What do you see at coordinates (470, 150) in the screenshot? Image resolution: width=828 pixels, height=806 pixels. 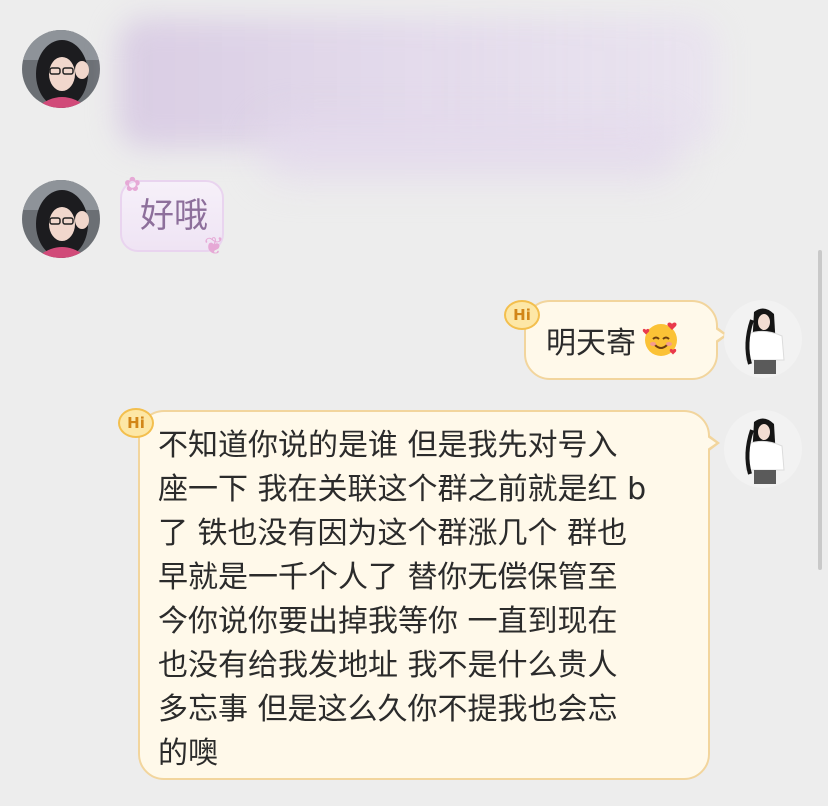 I see `blurred-message-overlay` at bounding box center [470, 150].